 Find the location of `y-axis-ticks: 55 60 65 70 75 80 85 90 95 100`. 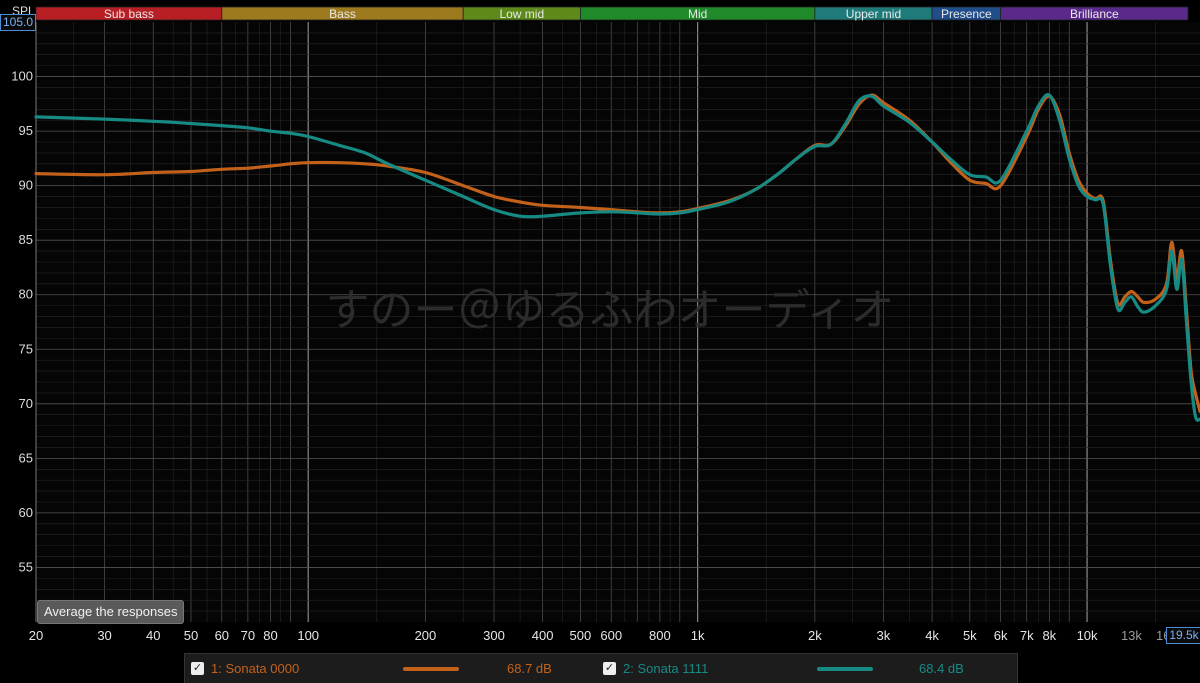

y-axis-ticks: 55 60 65 70 75 80 85 90 95 100 is located at coordinates (22, 322).